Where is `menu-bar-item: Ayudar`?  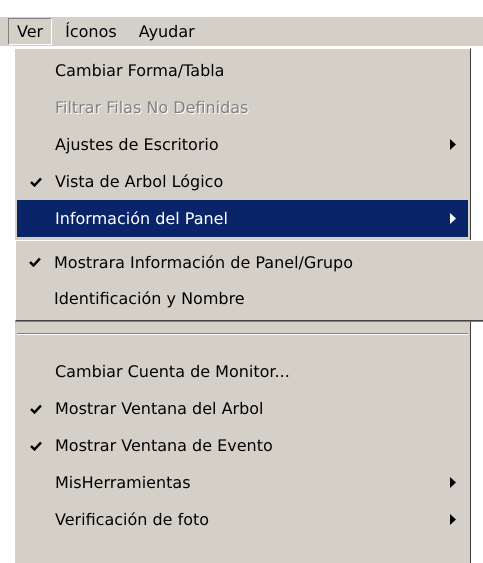 menu-bar-item: Ayudar is located at coordinates (167, 31).